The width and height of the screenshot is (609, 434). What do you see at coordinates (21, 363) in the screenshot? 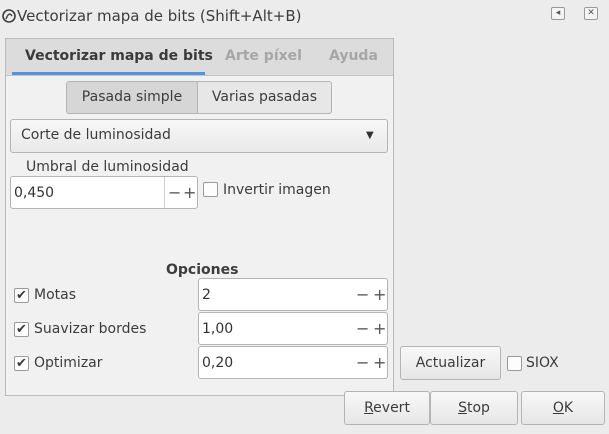
I see `optimize-checkbox: ✔` at bounding box center [21, 363].